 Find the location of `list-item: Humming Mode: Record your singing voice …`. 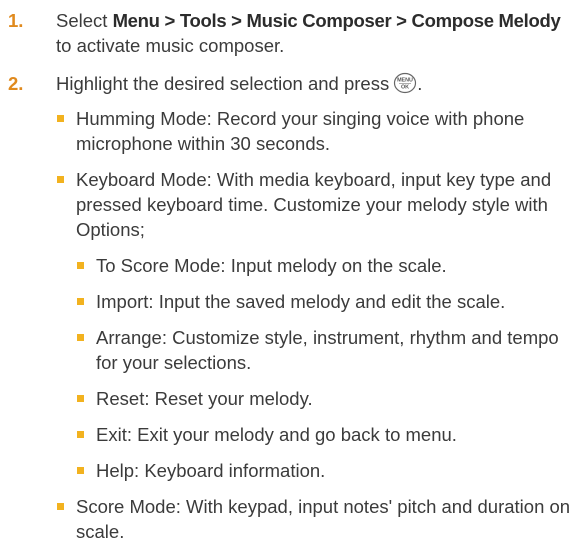

list-item: Humming Mode: Record your singing voice … is located at coordinates (316, 131).